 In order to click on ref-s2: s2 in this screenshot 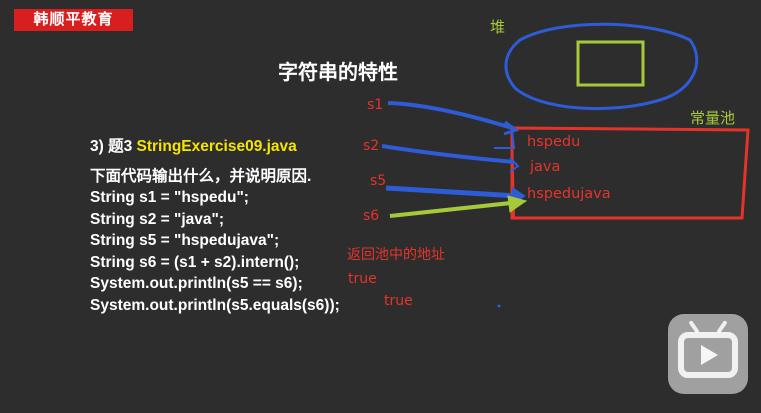, I will do `click(371, 146)`.